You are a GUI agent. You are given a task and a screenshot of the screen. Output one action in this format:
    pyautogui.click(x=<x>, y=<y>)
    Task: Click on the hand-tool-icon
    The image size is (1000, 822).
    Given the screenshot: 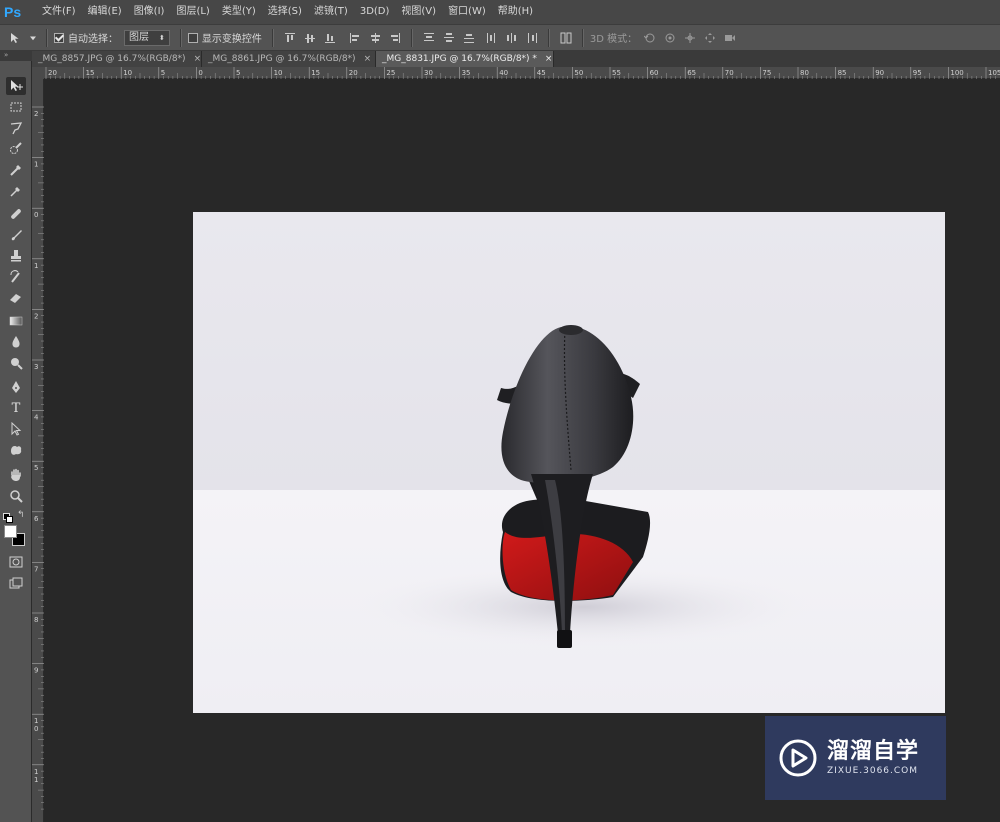 What is the action you would take?
    pyautogui.click(x=16, y=475)
    